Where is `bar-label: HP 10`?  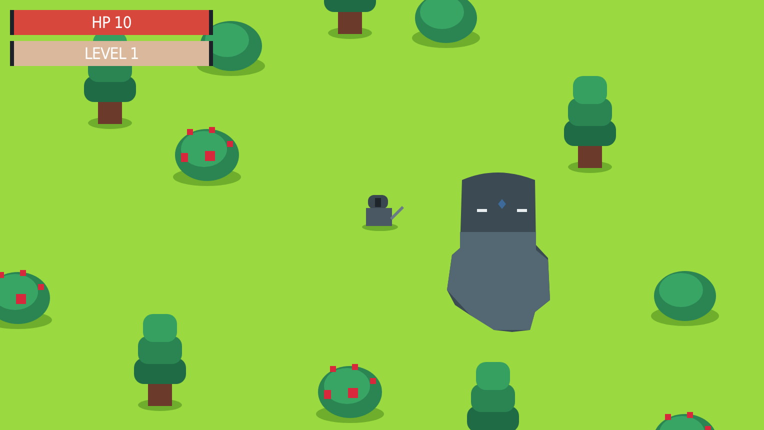 bar-label: HP 10 is located at coordinates (112, 22).